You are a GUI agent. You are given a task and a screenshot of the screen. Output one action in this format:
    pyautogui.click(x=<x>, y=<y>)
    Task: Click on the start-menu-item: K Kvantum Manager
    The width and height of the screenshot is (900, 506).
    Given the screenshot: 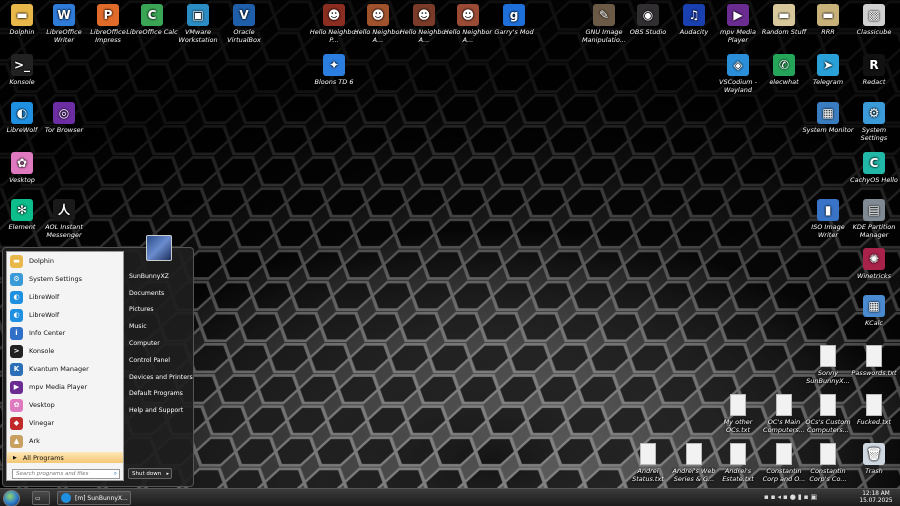 What is the action you would take?
    pyautogui.click(x=65, y=369)
    